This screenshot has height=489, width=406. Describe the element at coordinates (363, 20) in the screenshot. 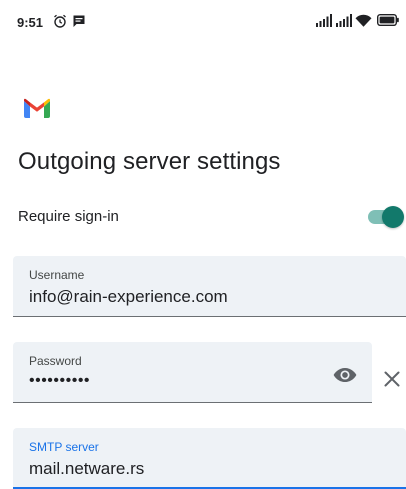

I see `wifi-icon` at that location.